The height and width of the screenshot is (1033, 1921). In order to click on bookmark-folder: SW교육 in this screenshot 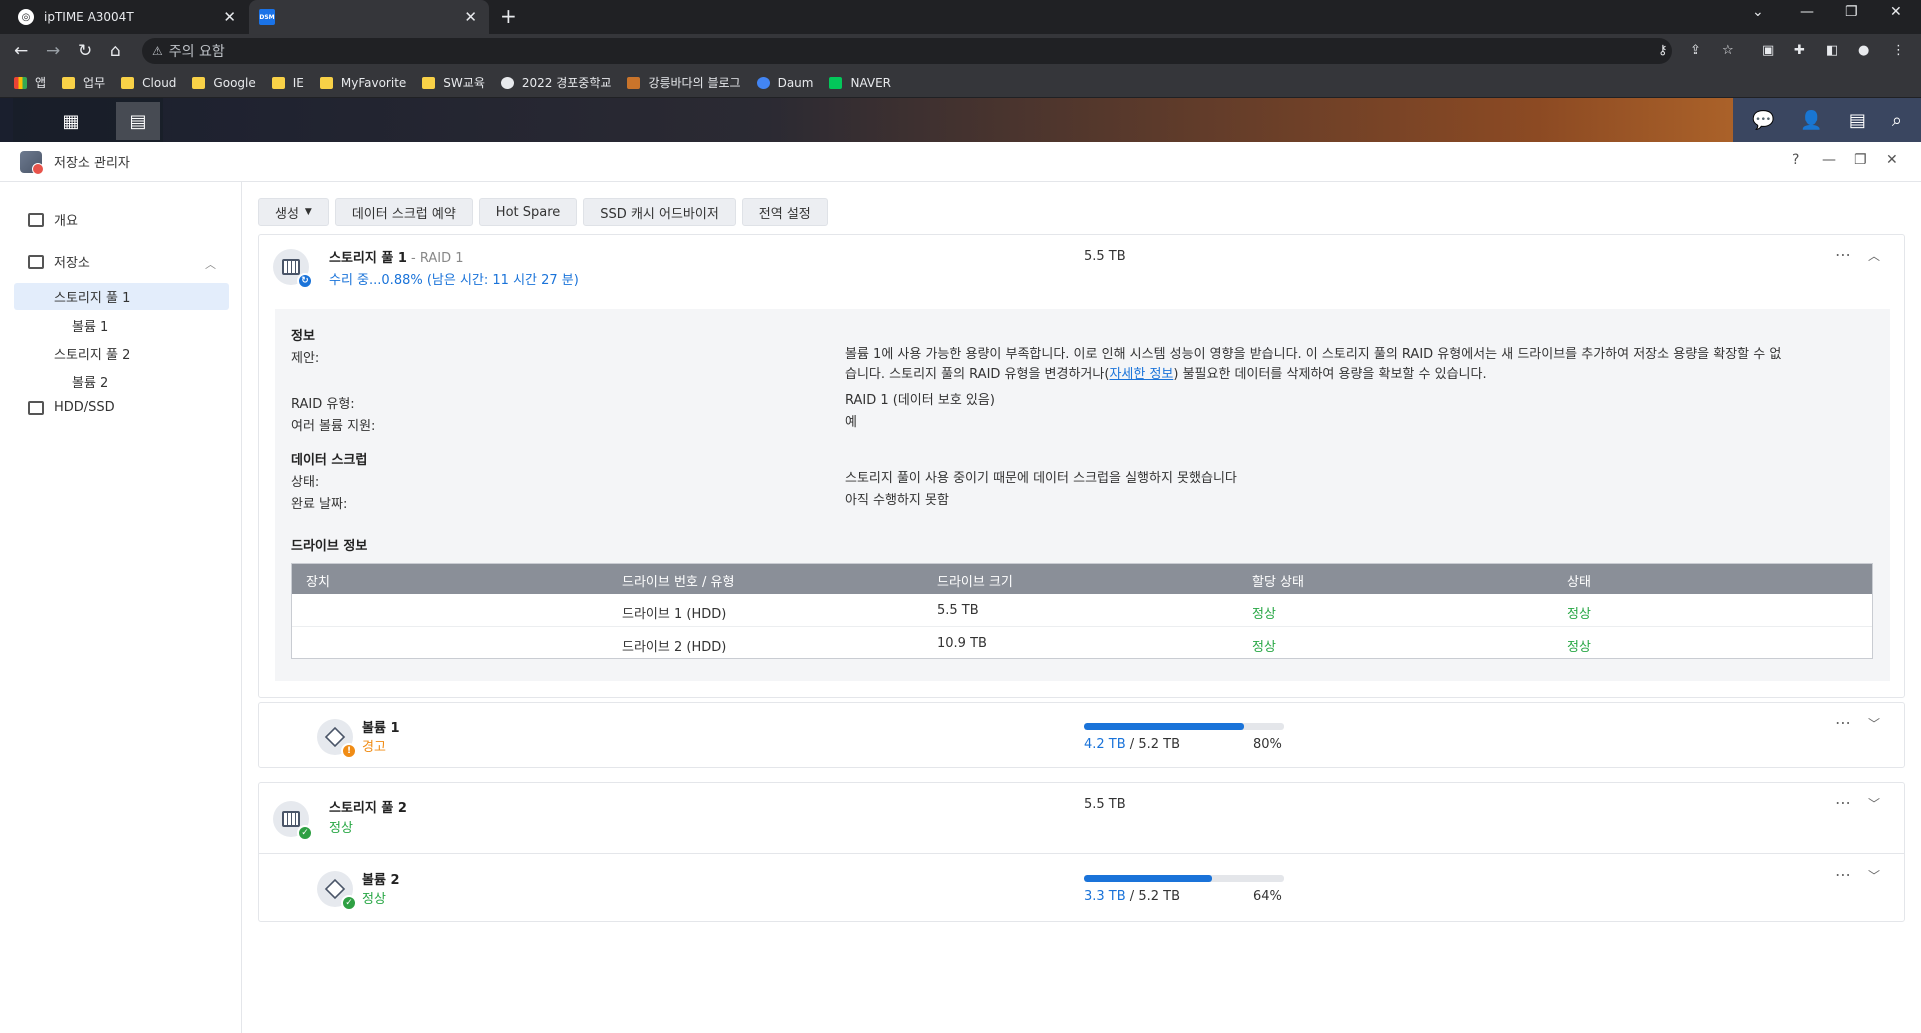, I will do `click(453, 82)`.